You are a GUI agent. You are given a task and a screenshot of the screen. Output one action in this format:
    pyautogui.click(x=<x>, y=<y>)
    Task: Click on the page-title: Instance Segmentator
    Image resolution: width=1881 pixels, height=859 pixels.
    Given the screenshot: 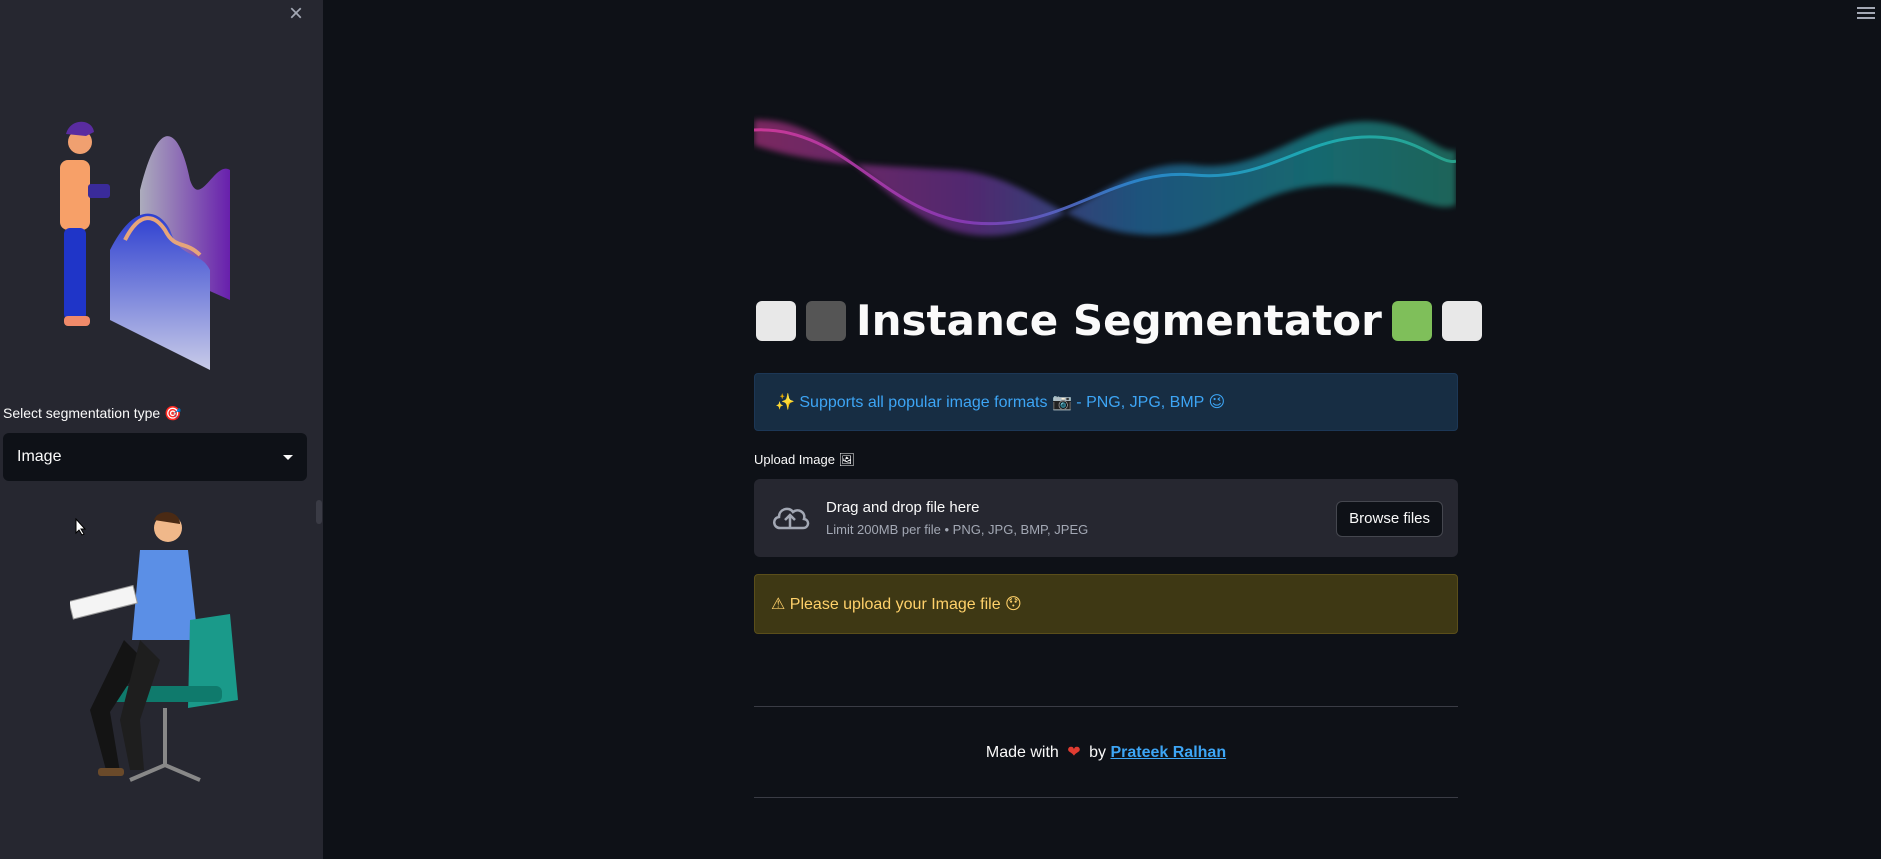 What is the action you would take?
    pyautogui.click(x=1119, y=320)
    